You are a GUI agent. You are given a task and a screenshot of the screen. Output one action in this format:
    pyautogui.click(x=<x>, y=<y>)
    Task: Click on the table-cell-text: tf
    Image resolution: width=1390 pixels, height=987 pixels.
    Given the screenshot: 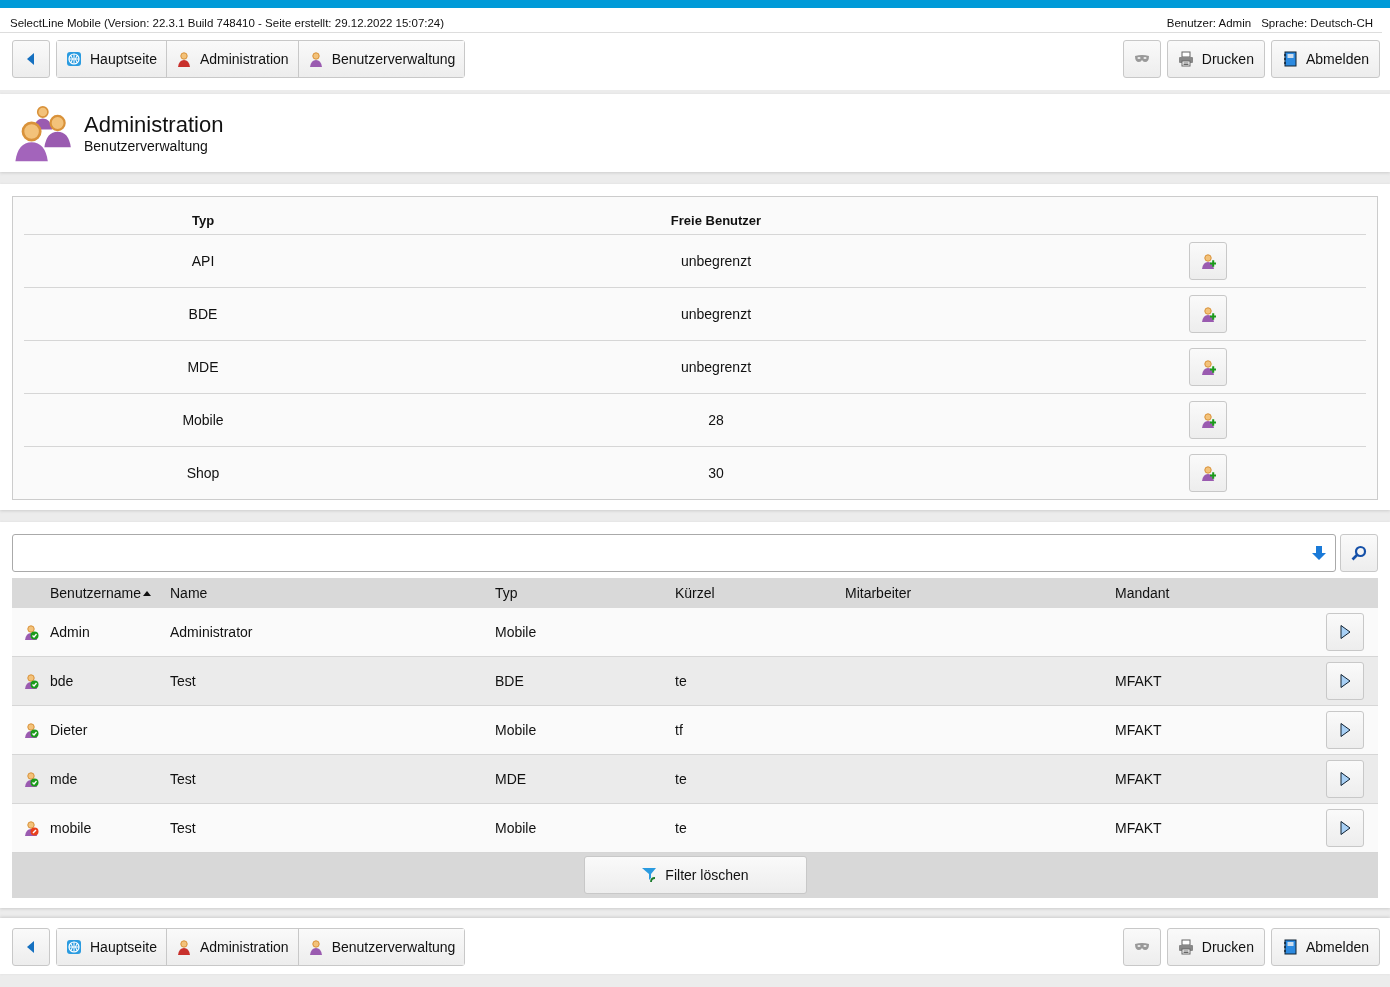 What is the action you would take?
    pyautogui.click(x=679, y=730)
    